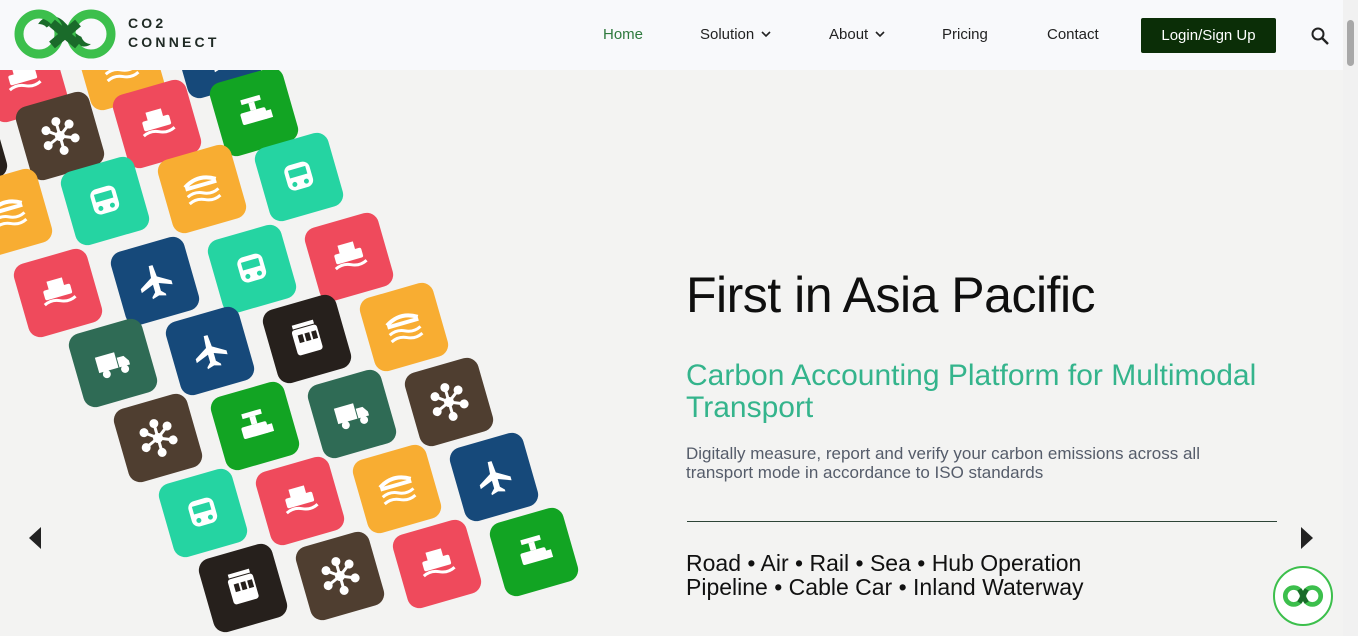 Image resolution: width=1358 pixels, height=636 pixels. What do you see at coordinates (1303, 596) in the screenshot?
I see `chat-logo-icon` at bounding box center [1303, 596].